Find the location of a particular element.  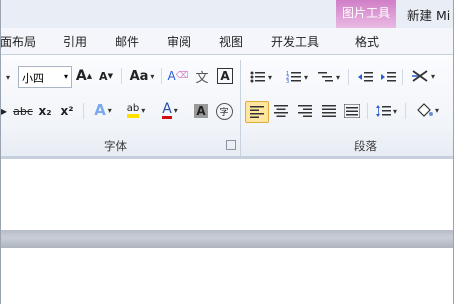

decrease-indent-button is located at coordinates (365, 77).